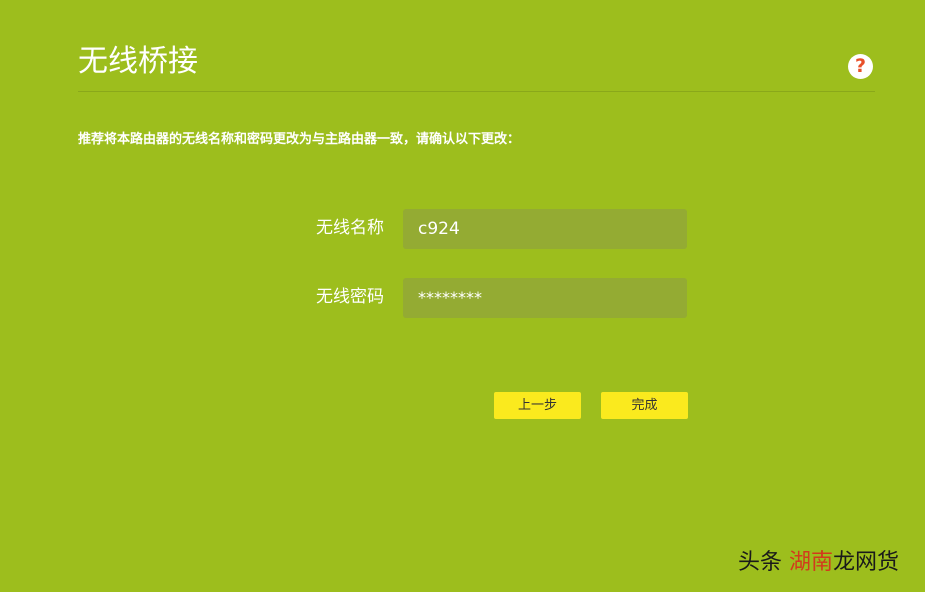  I want to click on help-icon: ?, so click(860, 66).